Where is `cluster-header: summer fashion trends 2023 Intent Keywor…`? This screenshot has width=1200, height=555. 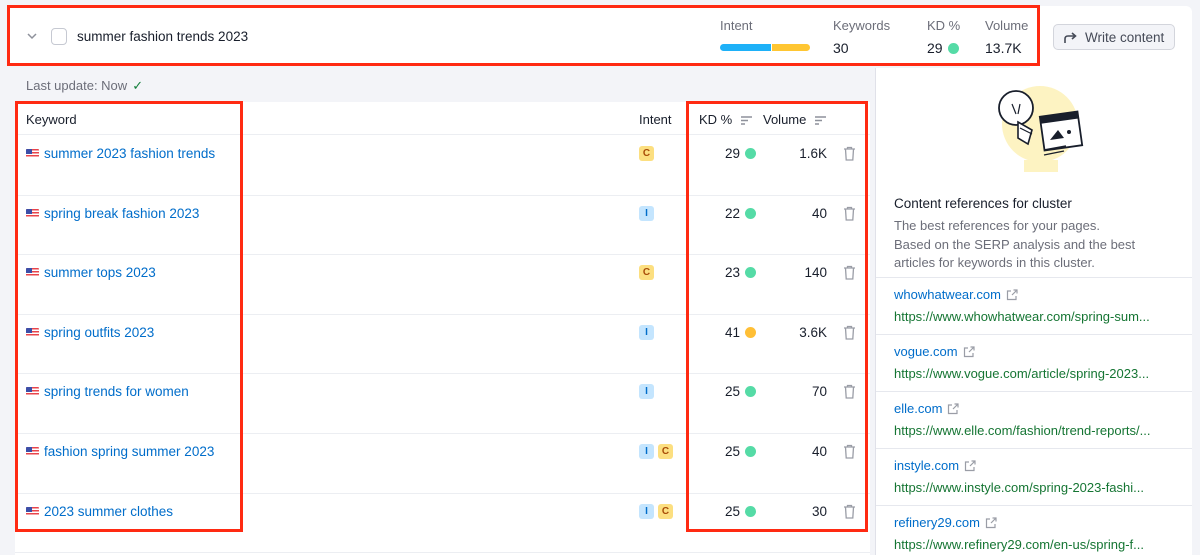 cluster-header: summer fashion trends 2023 Intent Keywor… is located at coordinates (523, 35).